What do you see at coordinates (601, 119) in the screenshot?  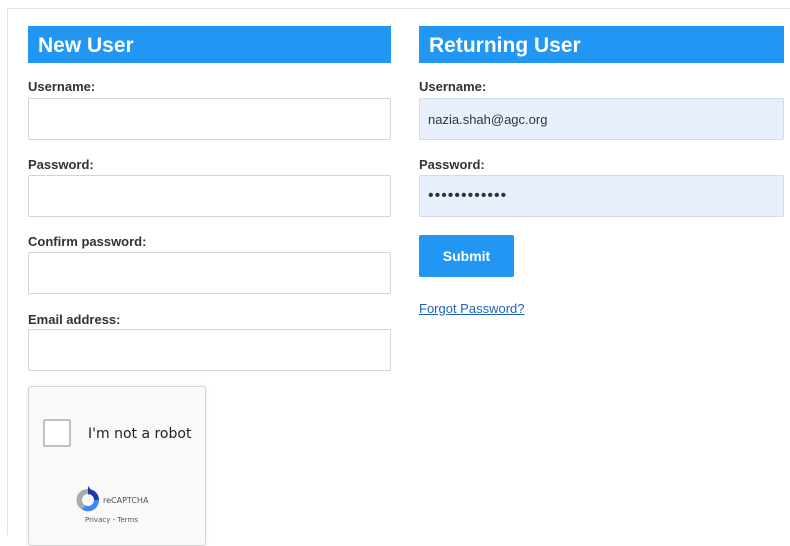 I see `returning-username-input` at bounding box center [601, 119].